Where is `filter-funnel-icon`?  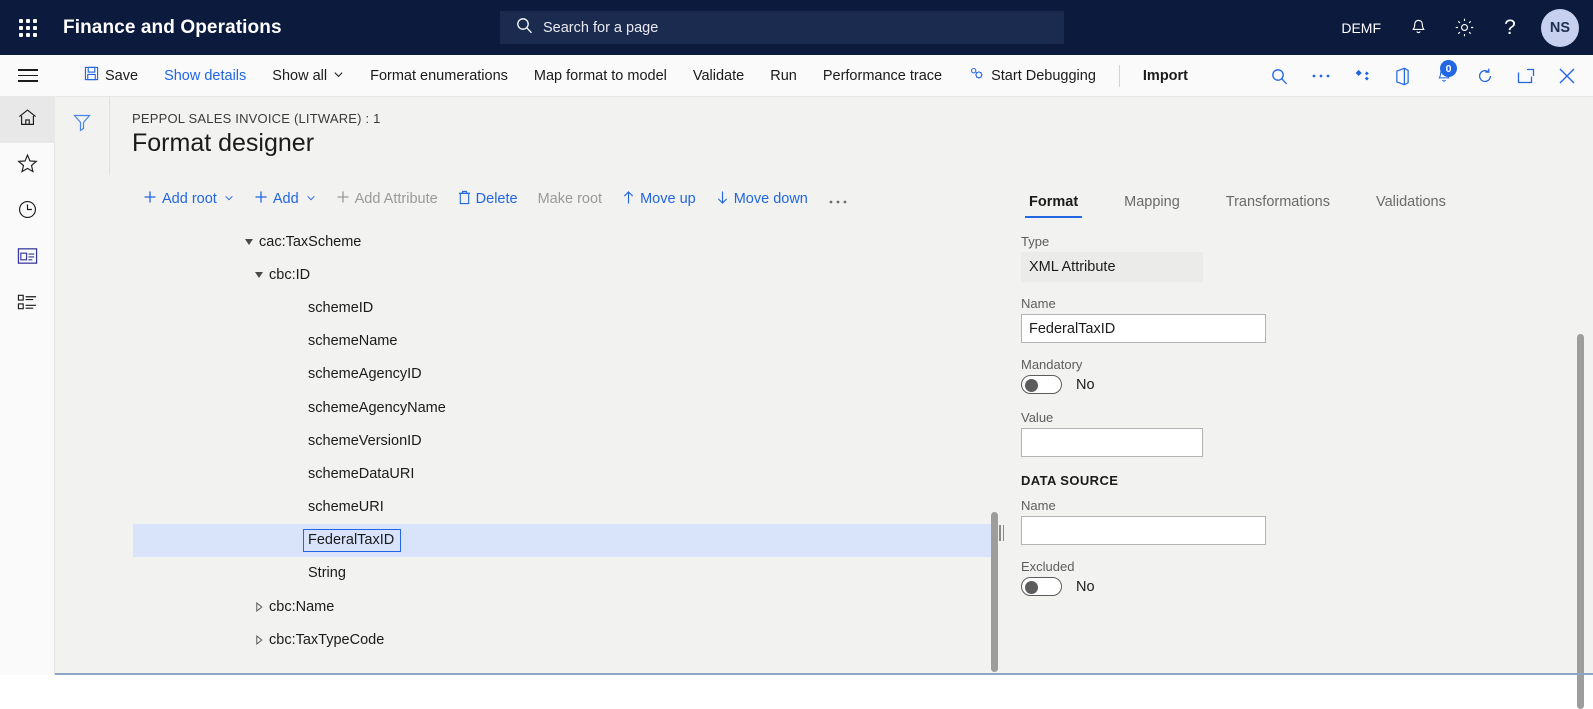 filter-funnel-icon is located at coordinates (82, 136).